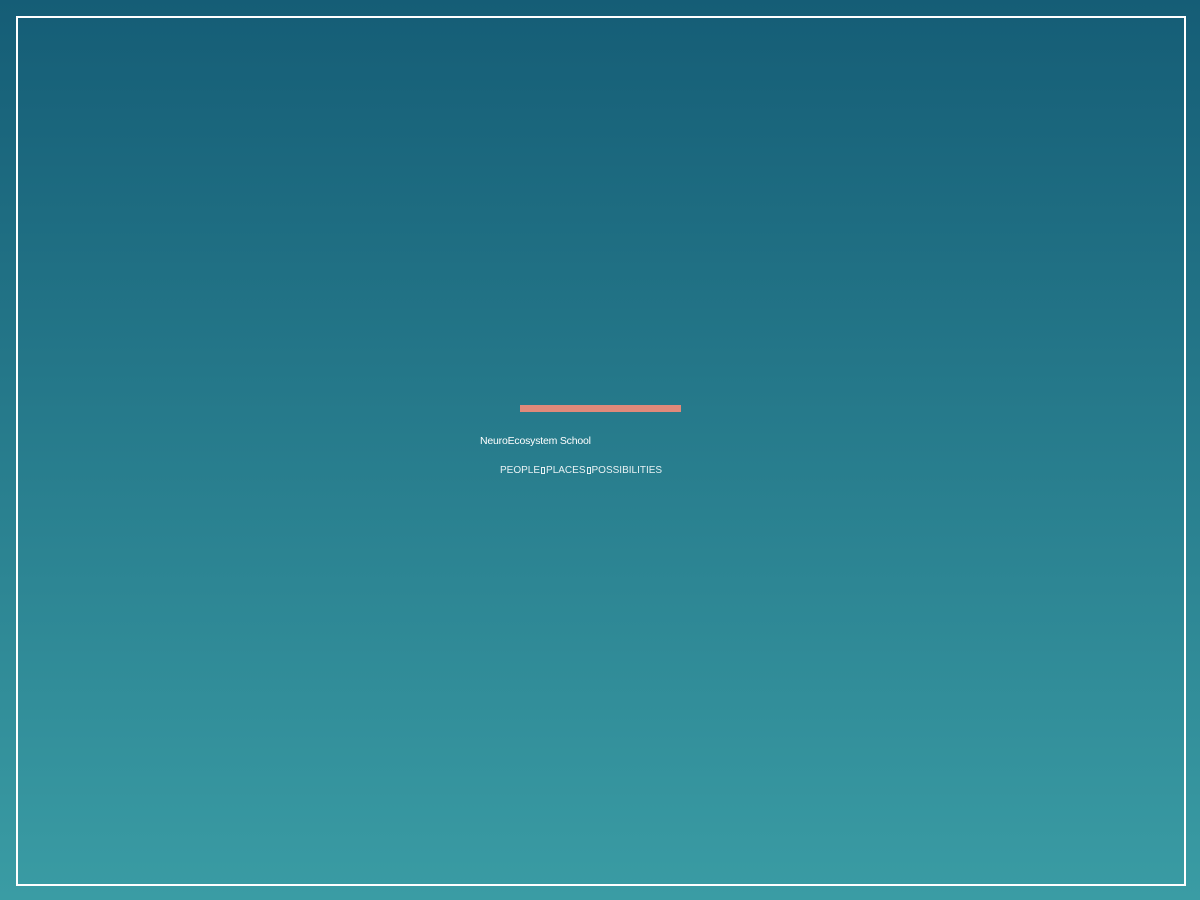  What do you see at coordinates (566, 470) in the screenshot?
I see `tagline-word-places: PLACES` at bounding box center [566, 470].